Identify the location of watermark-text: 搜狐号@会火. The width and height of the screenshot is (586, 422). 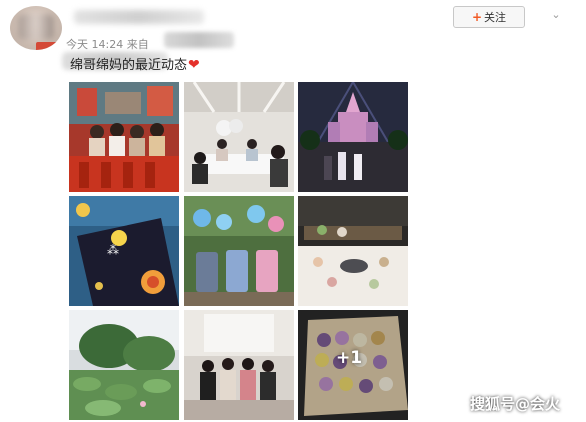
(515, 404).